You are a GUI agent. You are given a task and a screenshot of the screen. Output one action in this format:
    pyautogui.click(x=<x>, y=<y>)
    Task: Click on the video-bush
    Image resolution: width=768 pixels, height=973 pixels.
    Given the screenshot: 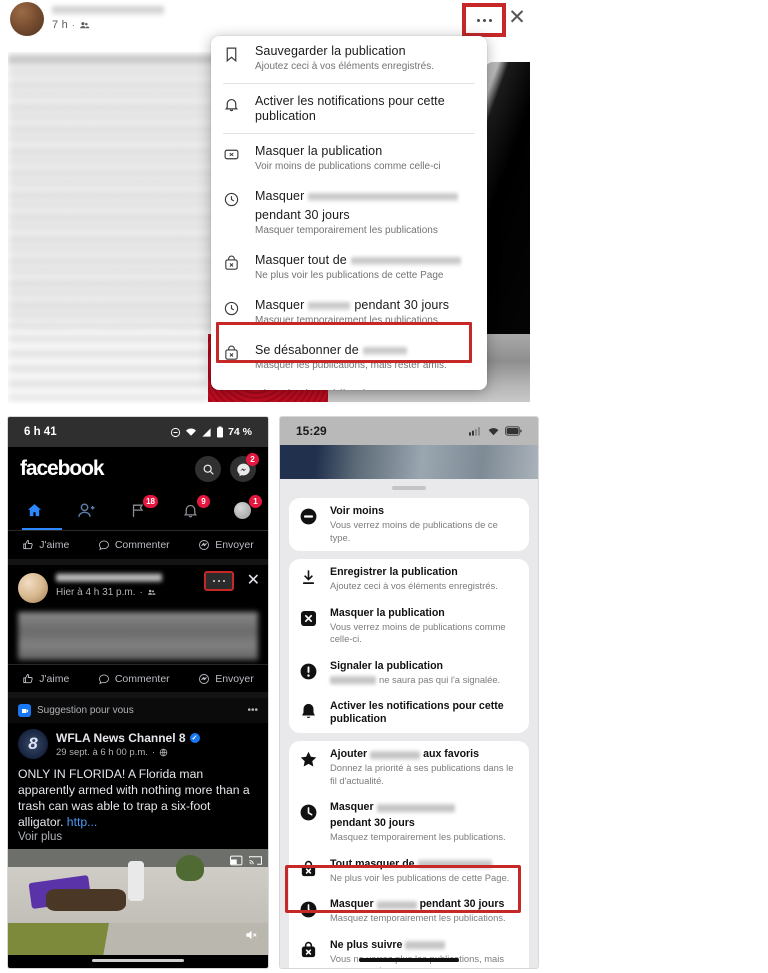 What is the action you would take?
    pyautogui.click(x=190, y=868)
    